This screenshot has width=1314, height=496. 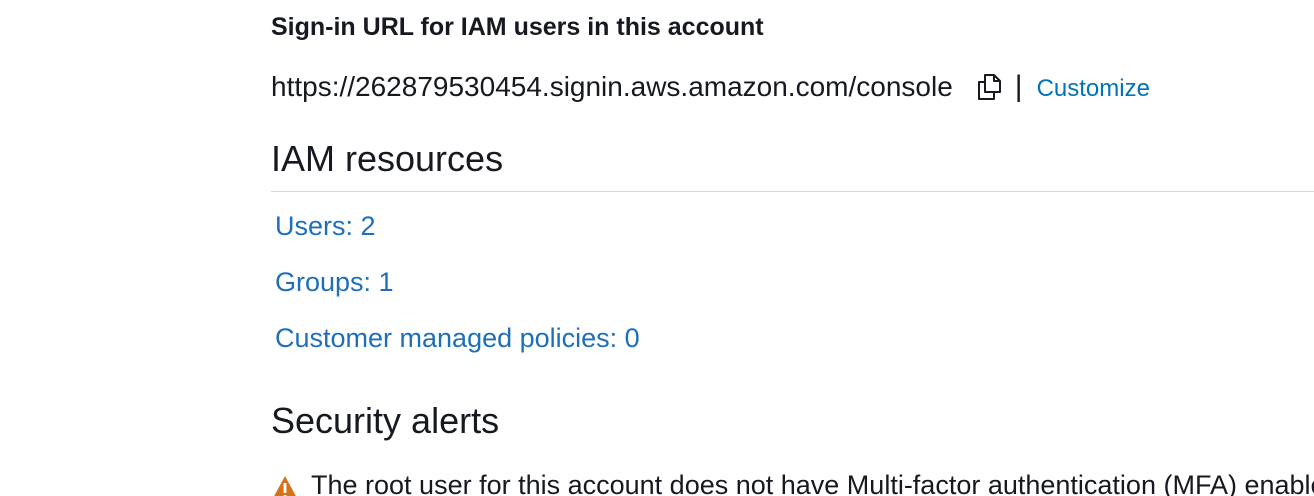 What do you see at coordinates (334, 282) in the screenshot?
I see `groups-link: Groups: 1` at bounding box center [334, 282].